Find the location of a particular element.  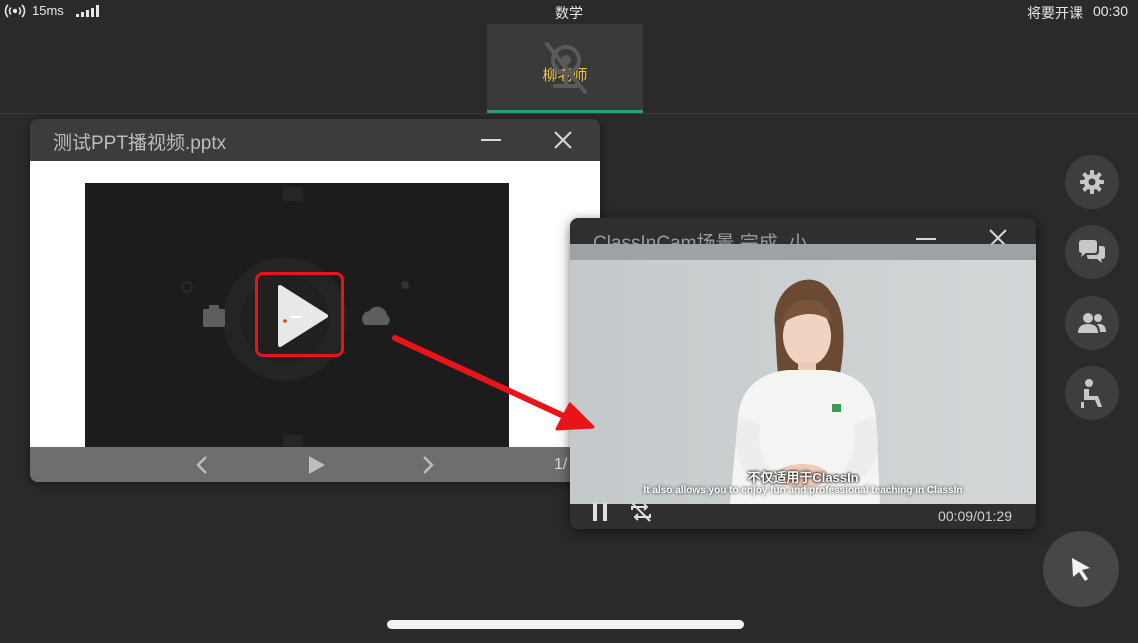

video-time: 00:09/01:29 is located at coordinates (975, 516).